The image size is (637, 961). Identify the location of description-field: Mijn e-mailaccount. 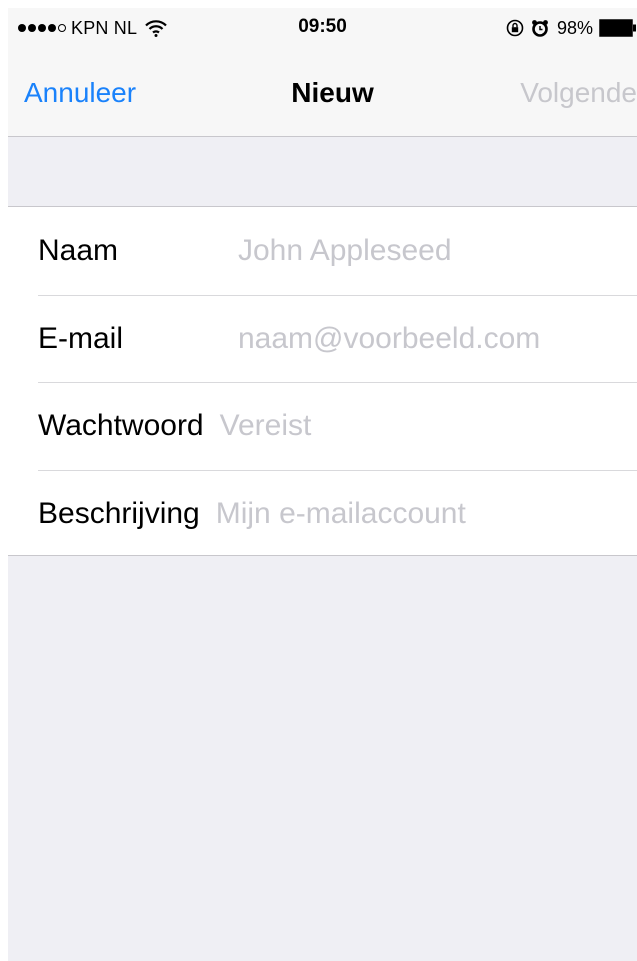
(341, 514).